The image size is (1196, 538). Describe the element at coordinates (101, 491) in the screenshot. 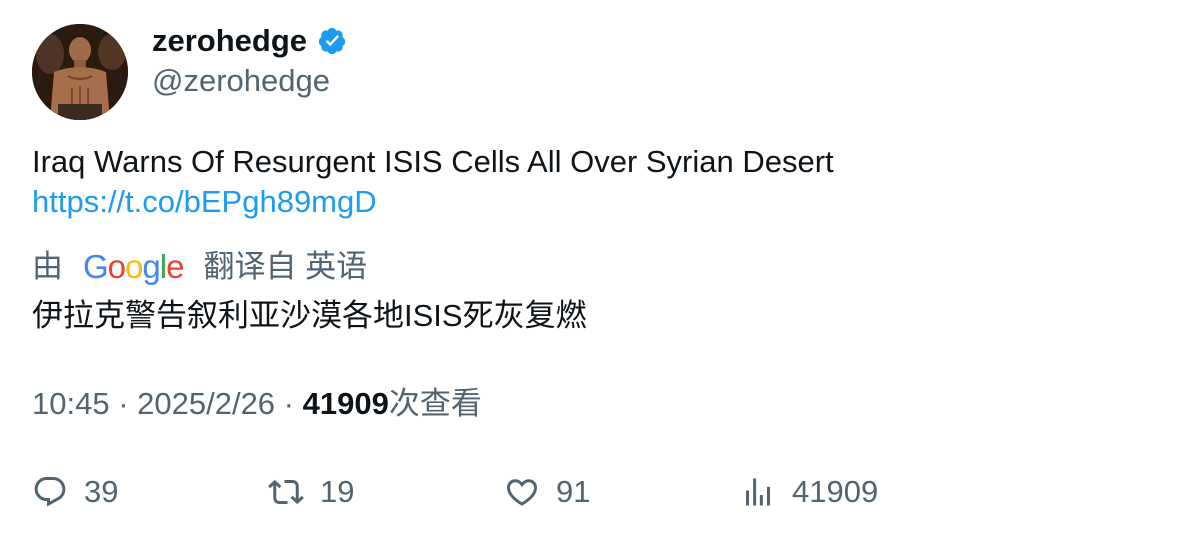

I see `reply-count: 39` at that location.